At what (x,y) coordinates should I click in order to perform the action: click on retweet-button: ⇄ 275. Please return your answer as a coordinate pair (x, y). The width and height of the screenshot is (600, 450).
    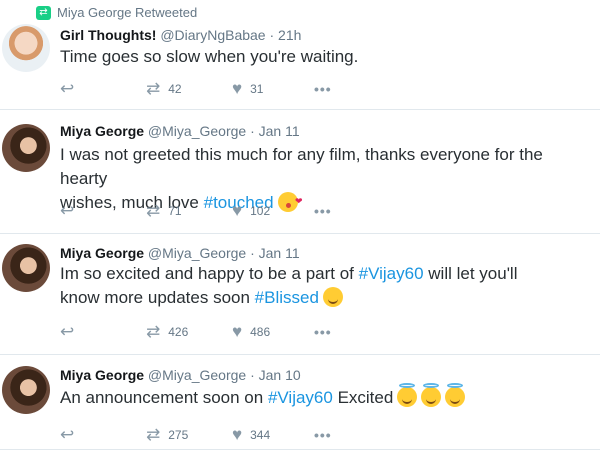
    Looking at the image, I should click on (189, 434).